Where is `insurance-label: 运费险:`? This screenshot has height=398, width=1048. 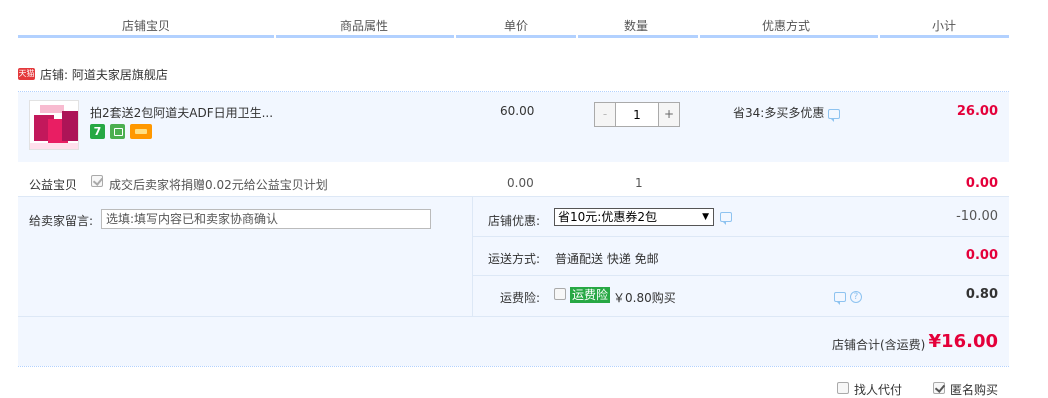 insurance-label: 运费险: is located at coordinates (519, 298).